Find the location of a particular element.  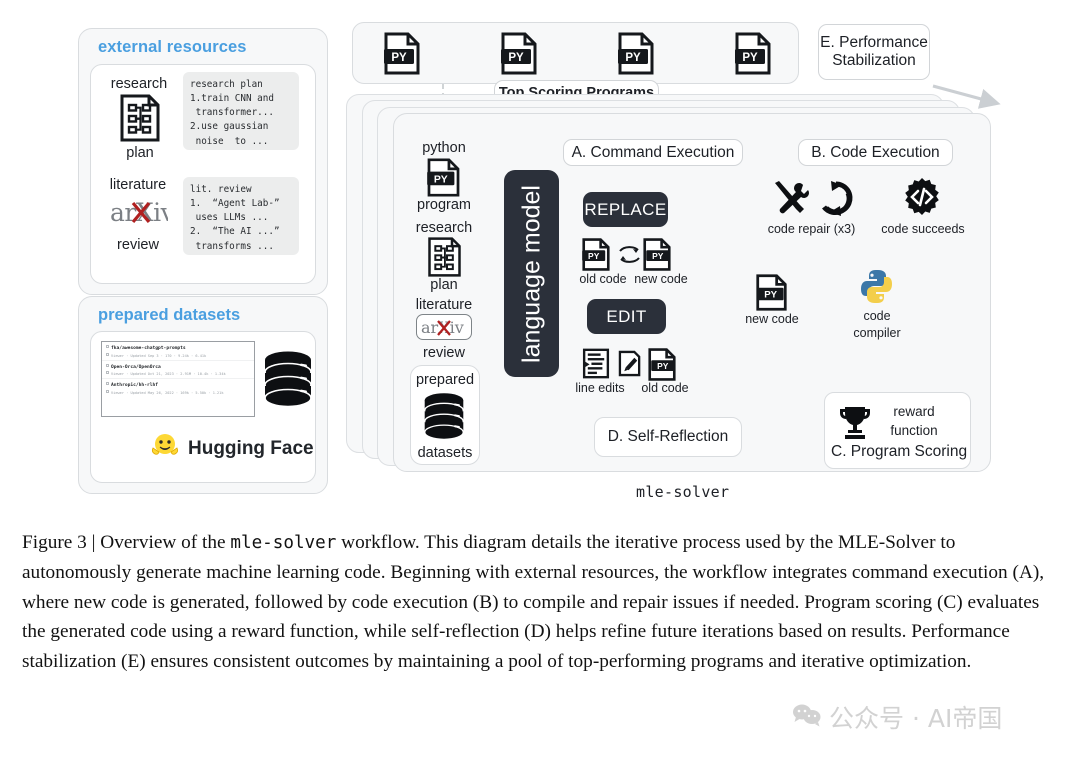

code-repair-label: code repair (x3) is located at coordinates (811, 229).